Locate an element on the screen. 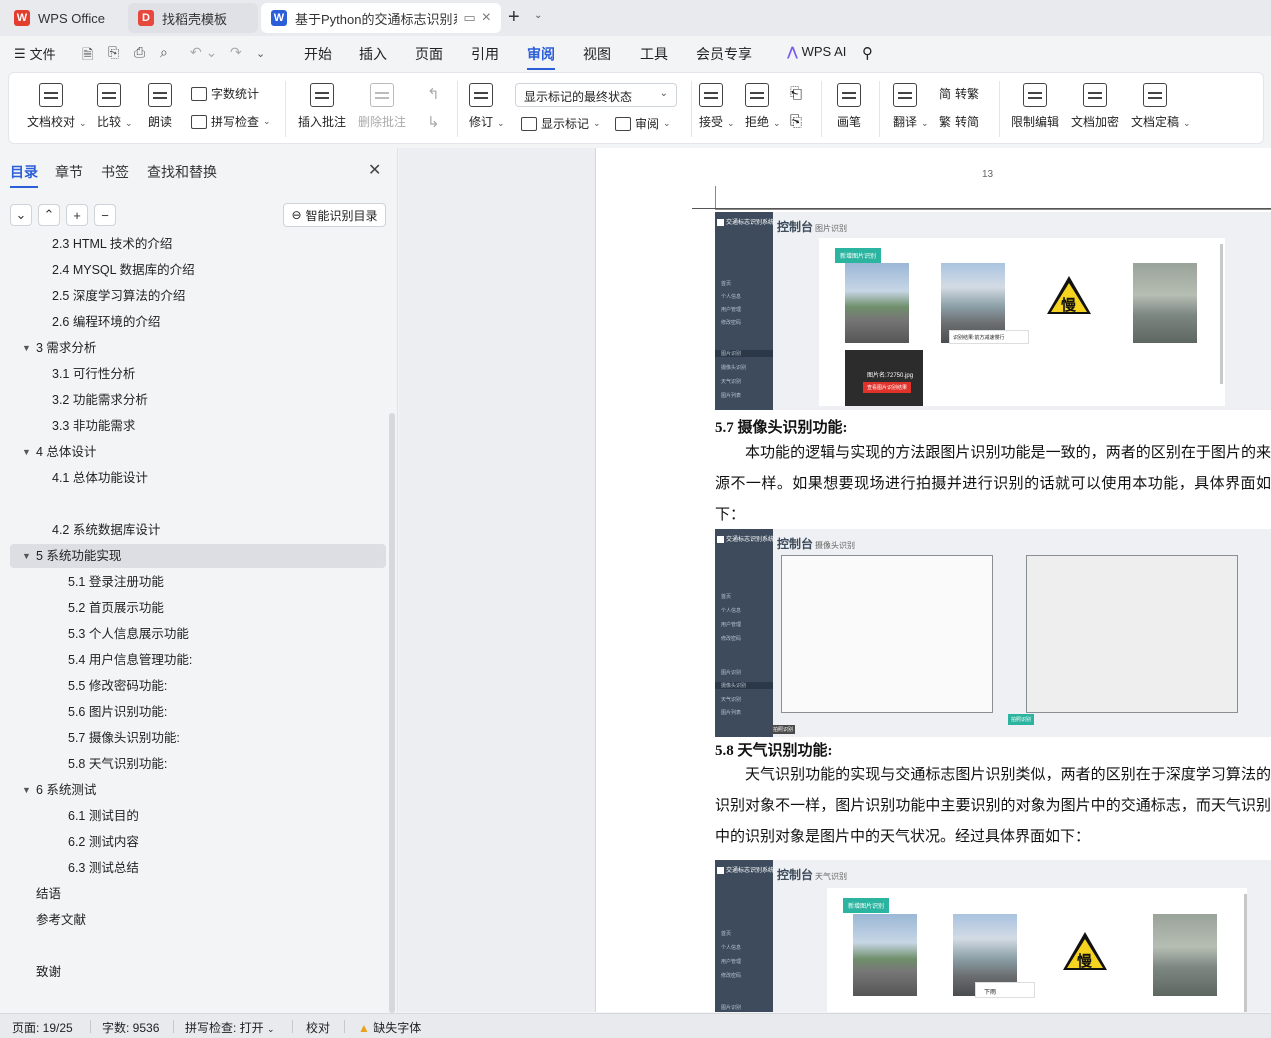 Image resolution: width=1271 pixels, height=1038 pixels. toc-item: 5.6 图片识别功能: is located at coordinates (198, 712).